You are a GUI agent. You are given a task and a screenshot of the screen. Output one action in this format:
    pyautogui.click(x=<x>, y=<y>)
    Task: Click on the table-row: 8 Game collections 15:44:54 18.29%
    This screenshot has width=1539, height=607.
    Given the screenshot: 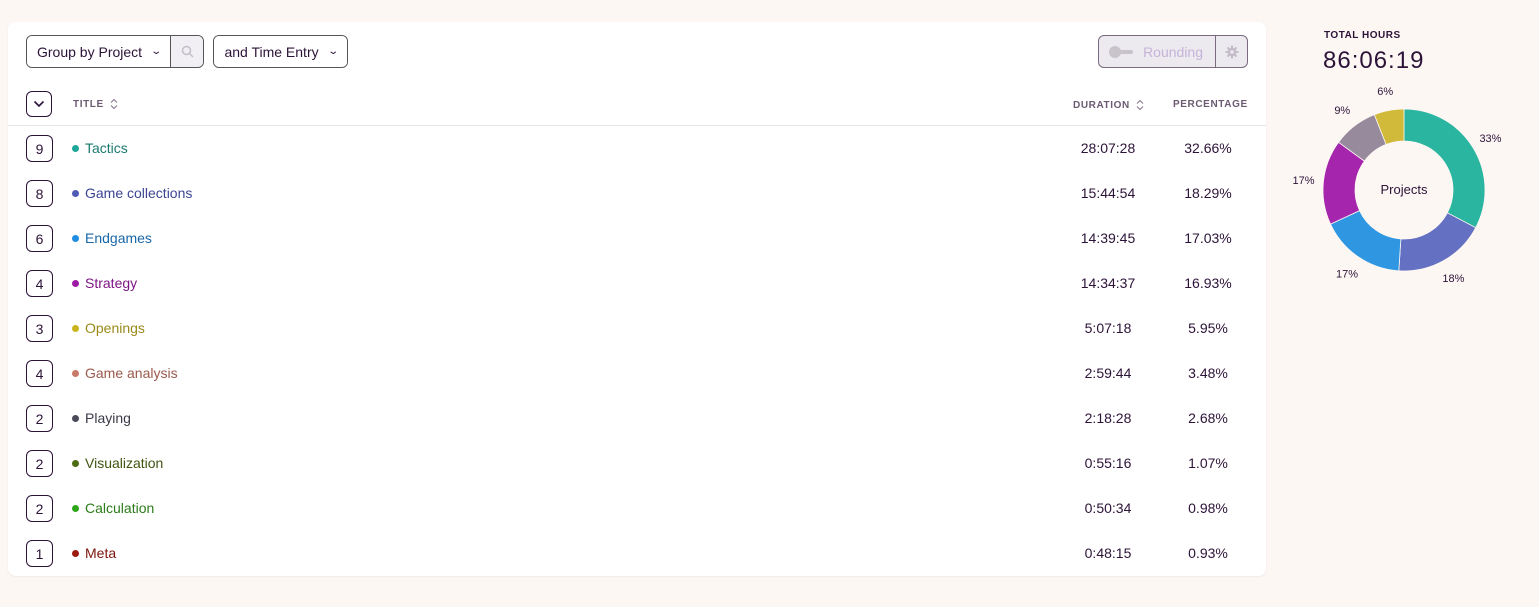 What is the action you would take?
    pyautogui.click(x=637, y=193)
    